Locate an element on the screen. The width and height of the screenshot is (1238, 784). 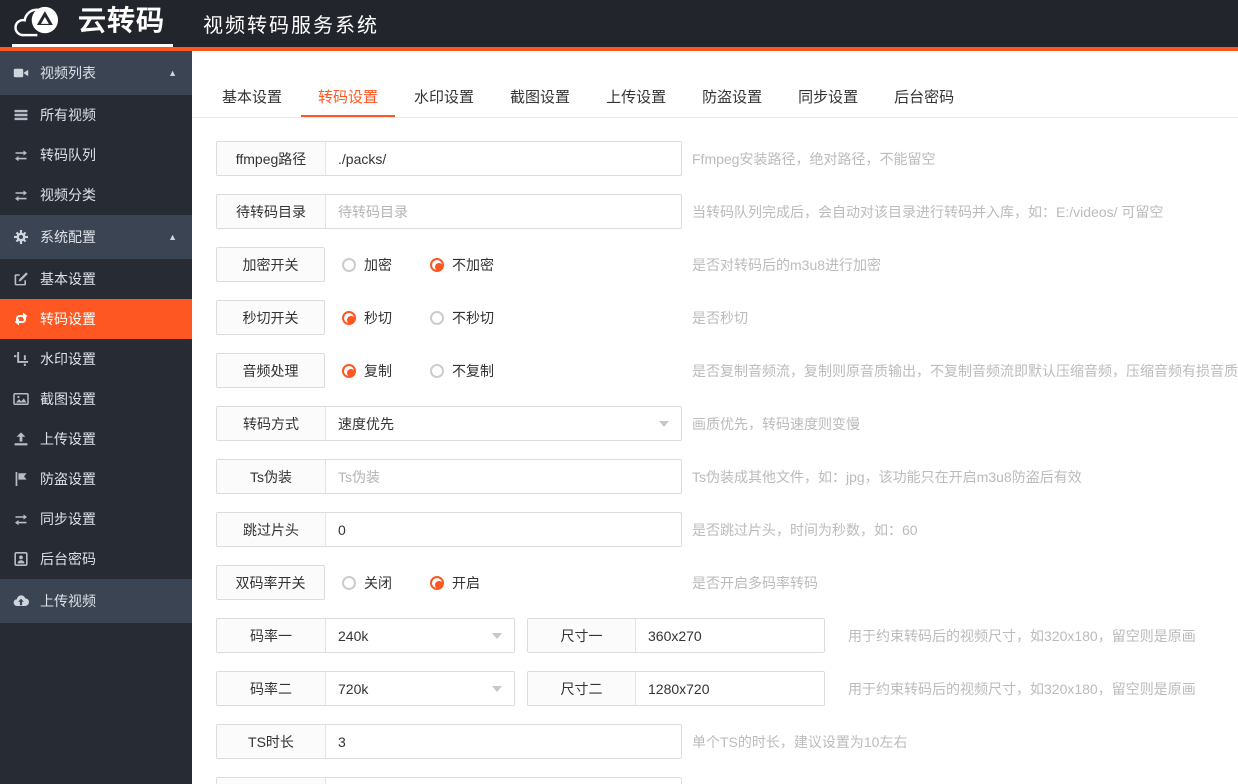
field-hint: 用于约束转码后的视频尺寸，如320x180，留空则是原画 is located at coordinates (1022, 635).